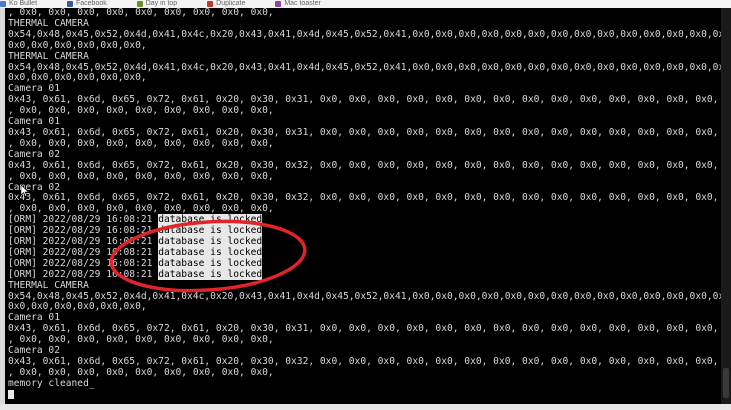  Describe the element at coordinates (51, 383) in the screenshot. I see `terminal-line: memory cleaned_` at that location.